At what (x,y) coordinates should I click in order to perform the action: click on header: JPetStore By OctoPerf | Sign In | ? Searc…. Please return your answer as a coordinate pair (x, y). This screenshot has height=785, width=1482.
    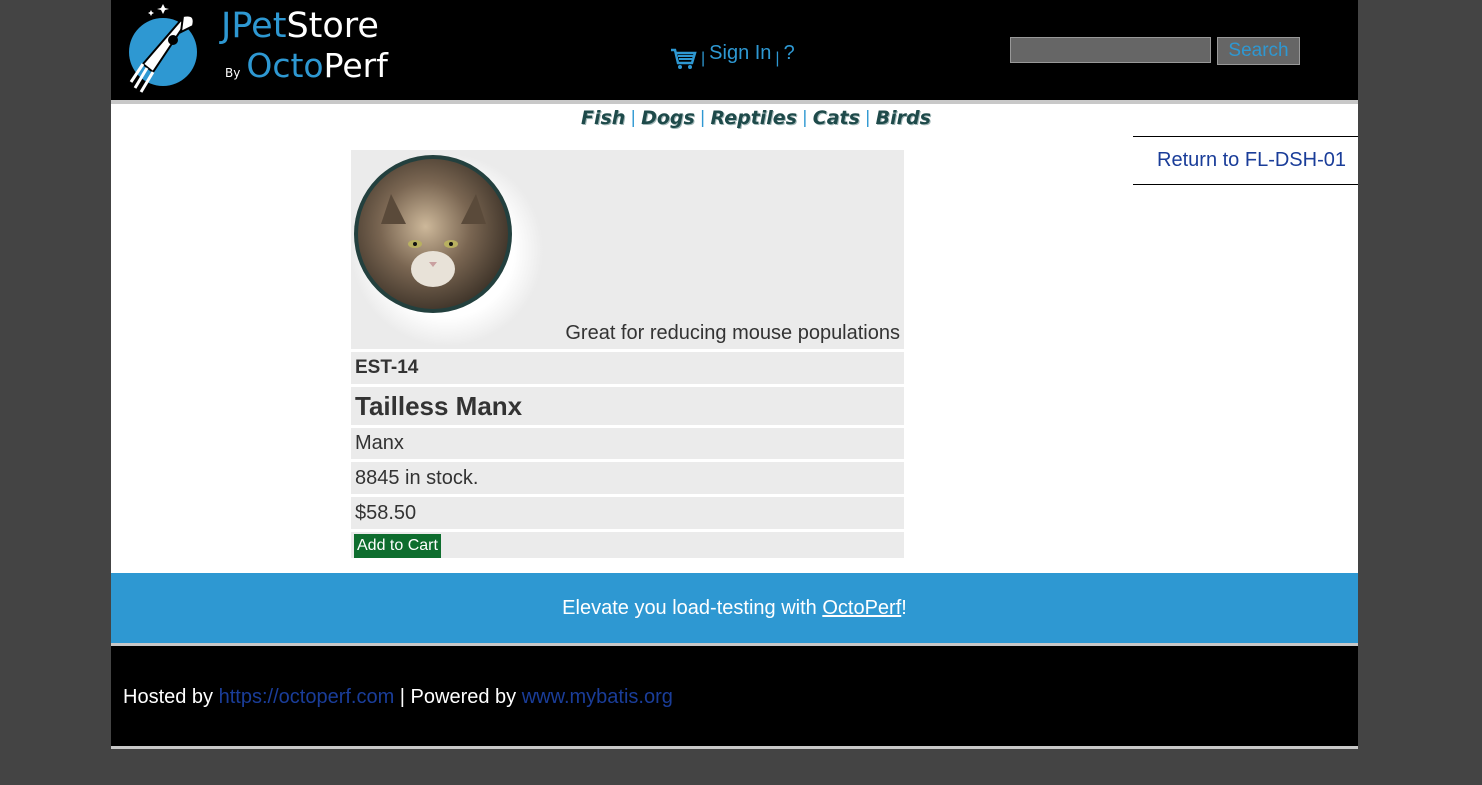
    Looking at the image, I should click on (734, 52).